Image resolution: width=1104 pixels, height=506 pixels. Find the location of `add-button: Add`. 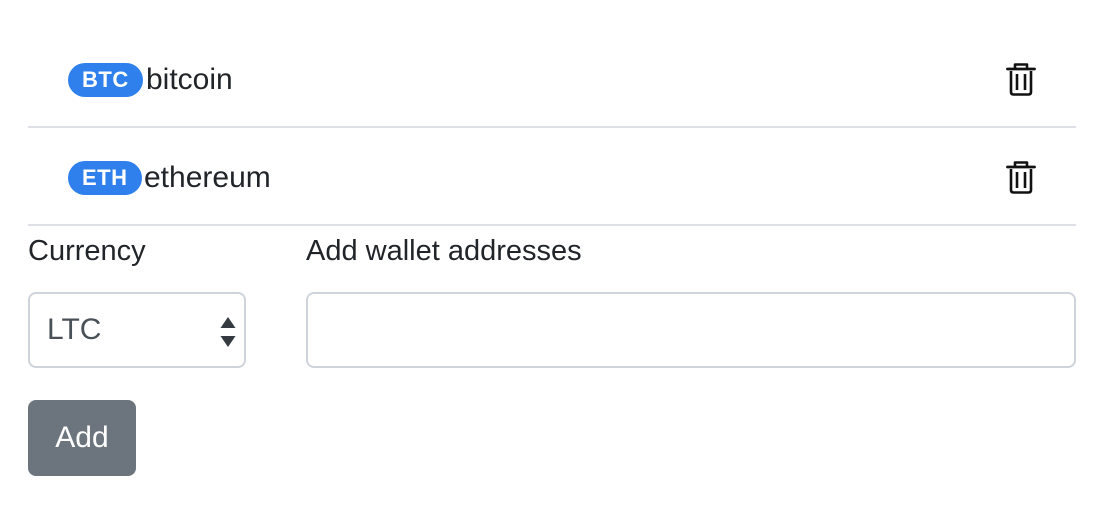

add-button: Add is located at coordinates (82, 438).